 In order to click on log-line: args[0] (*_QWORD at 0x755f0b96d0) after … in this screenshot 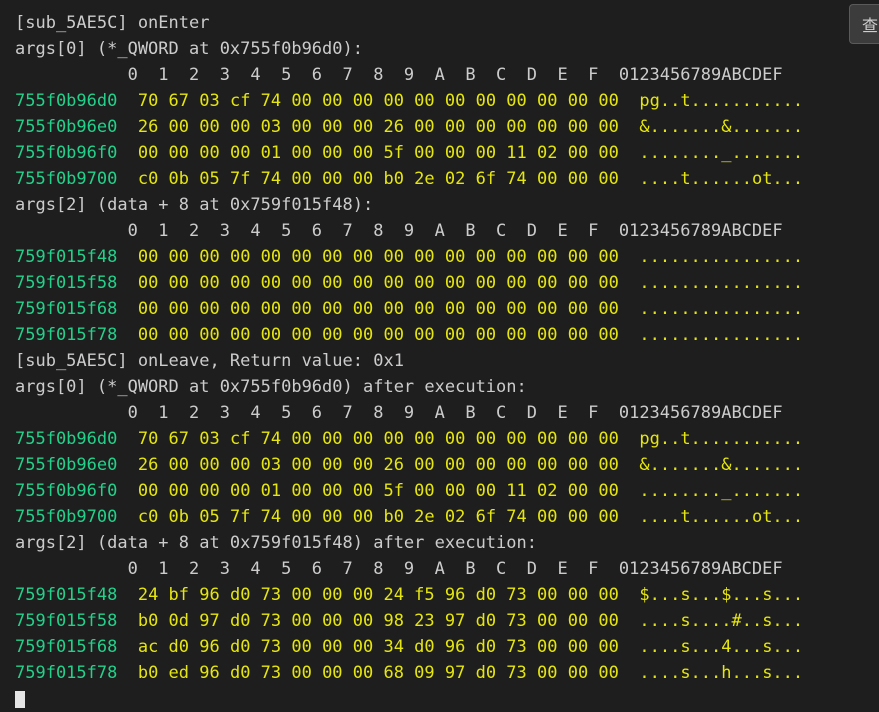, I will do `click(271, 387)`.